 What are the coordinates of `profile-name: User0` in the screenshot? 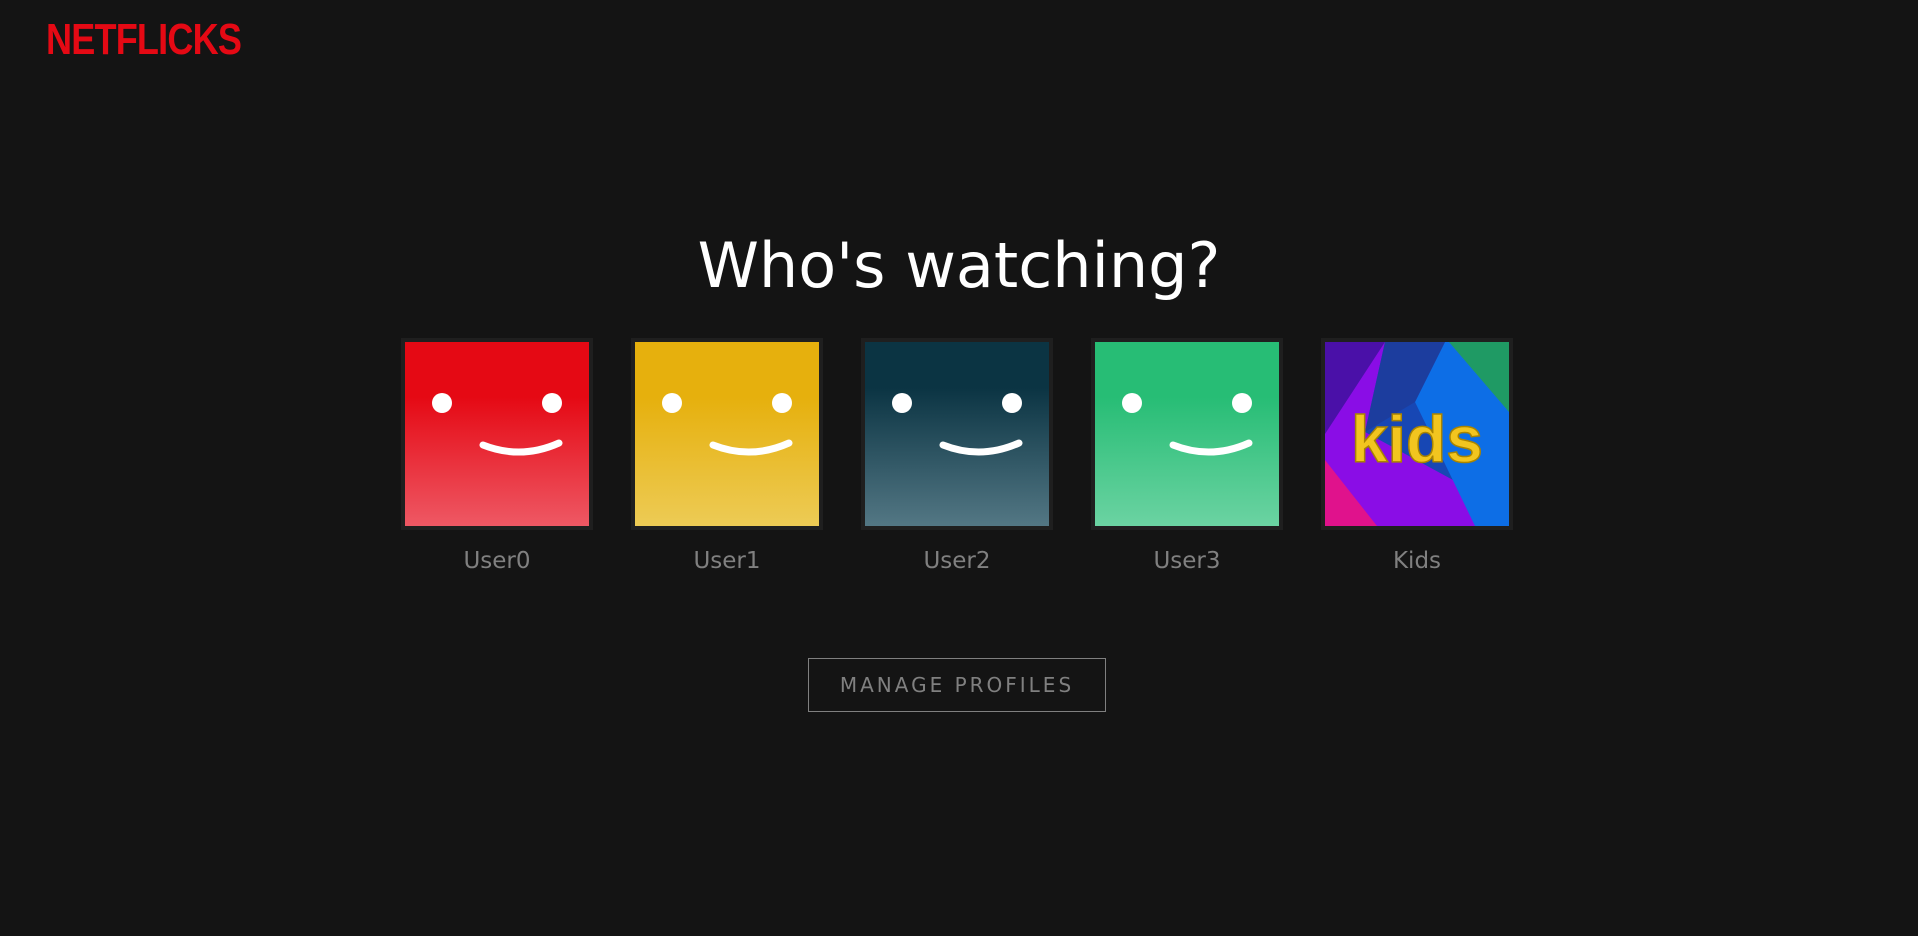 It's located at (496, 562).